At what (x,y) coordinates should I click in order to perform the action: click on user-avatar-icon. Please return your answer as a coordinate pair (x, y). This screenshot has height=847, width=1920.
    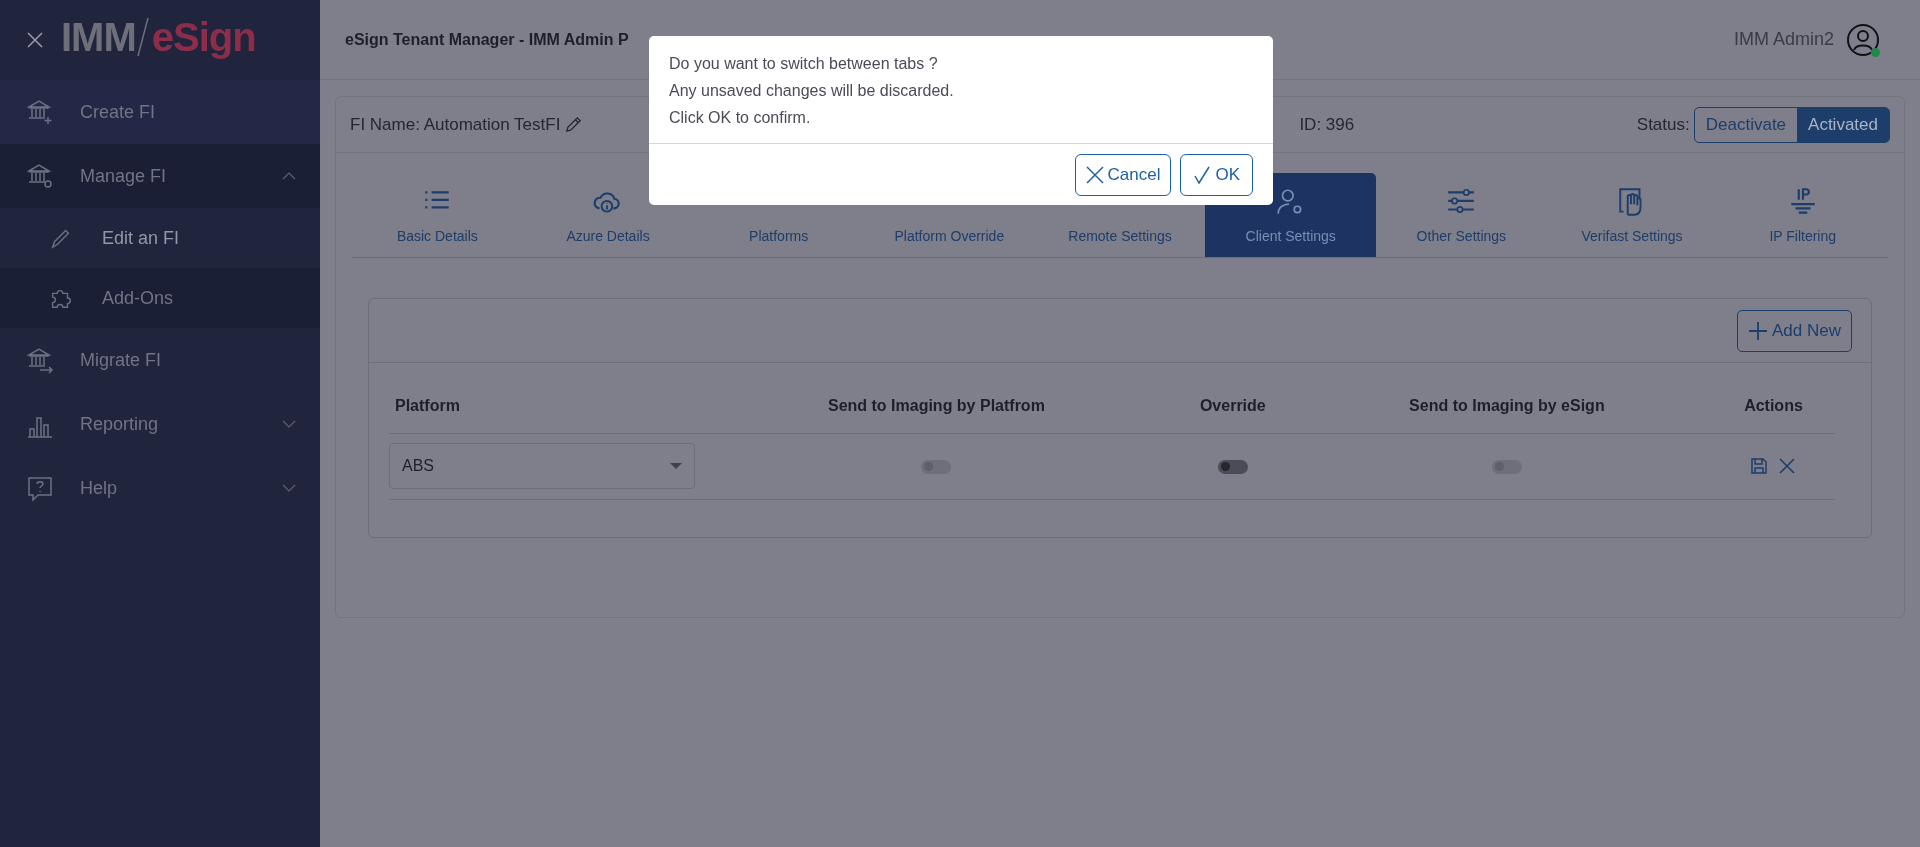
    Looking at the image, I should click on (1863, 39).